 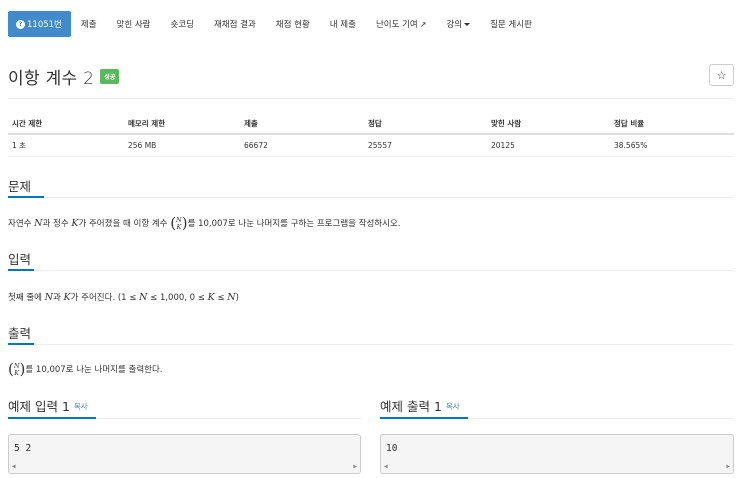 I want to click on input-heading: 입력, so click(x=20, y=259).